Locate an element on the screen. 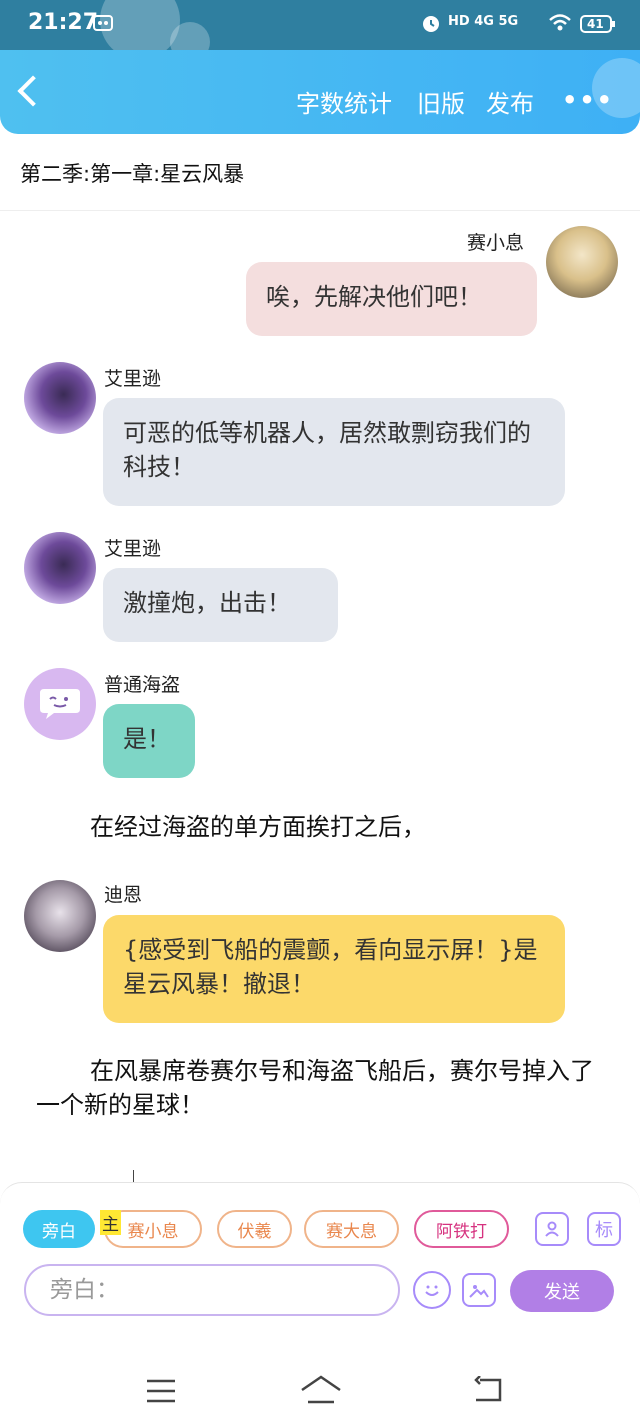 This screenshot has width=640, height=1427. narration-text: 在风暴席卷赛尔号和海盗飞船后，赛尔号掉入了一个新的星球！ is located at coordinates (321, 1088).